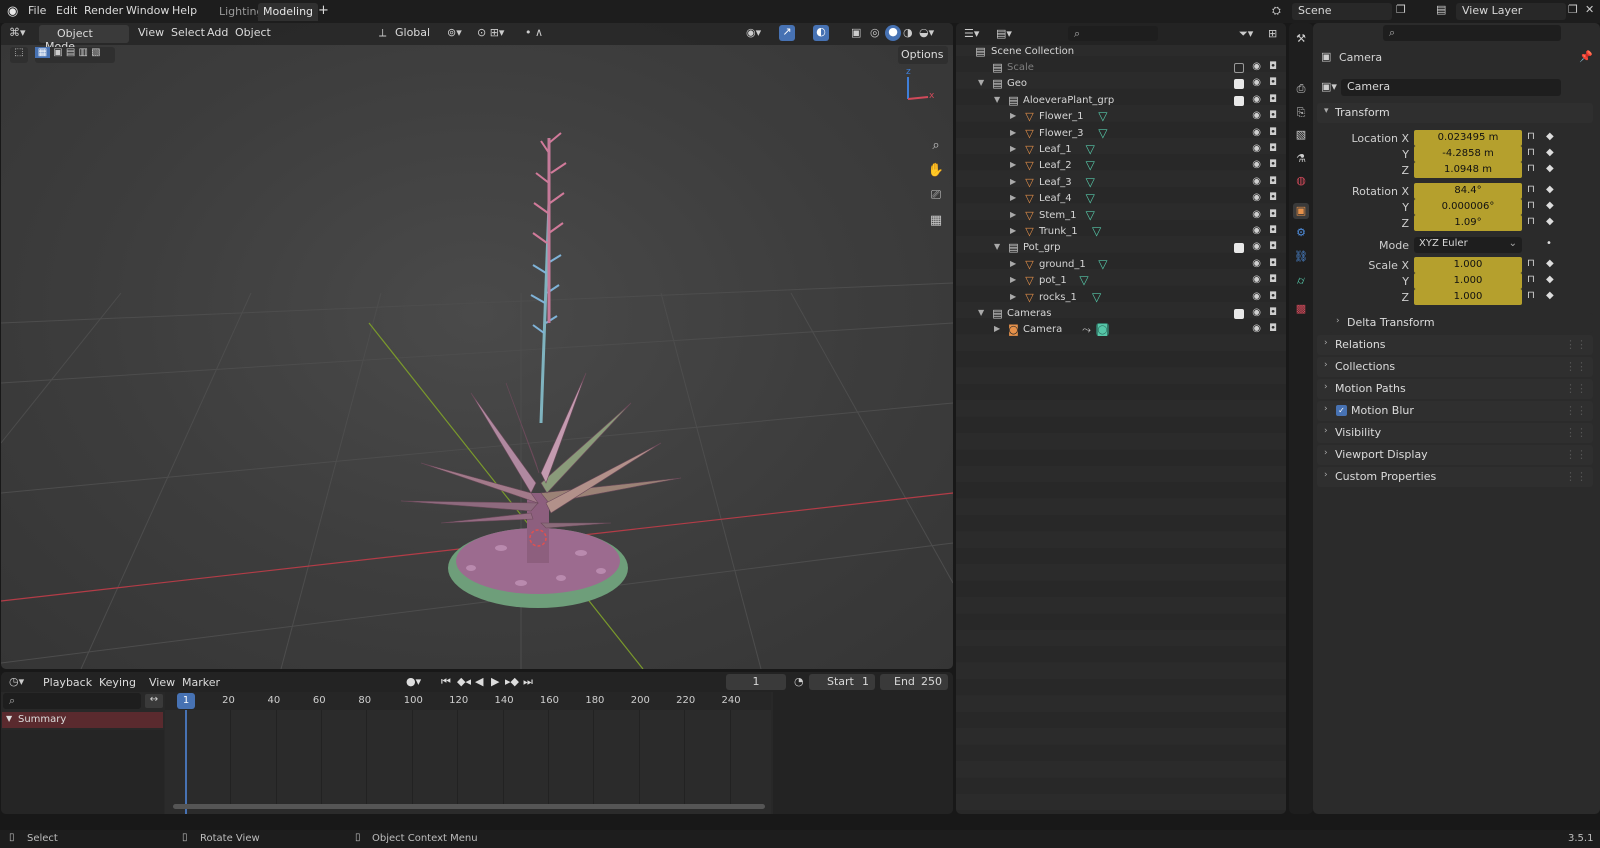 The image size is (1600, 848). What do you see at coordinates (1329, 86) in the screenshot?
I see `object-type-icon: ▣▾` at bounding box center [1329, 86].